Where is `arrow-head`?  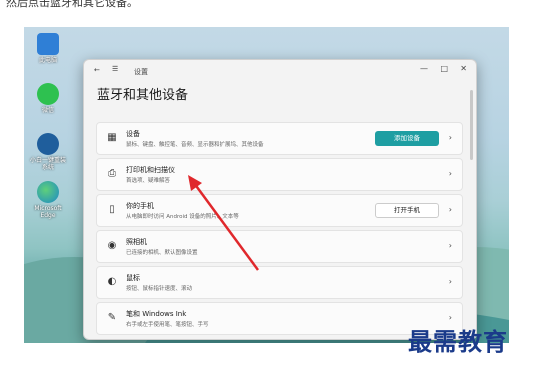
arrow-head is located at coordinates (195, 183).